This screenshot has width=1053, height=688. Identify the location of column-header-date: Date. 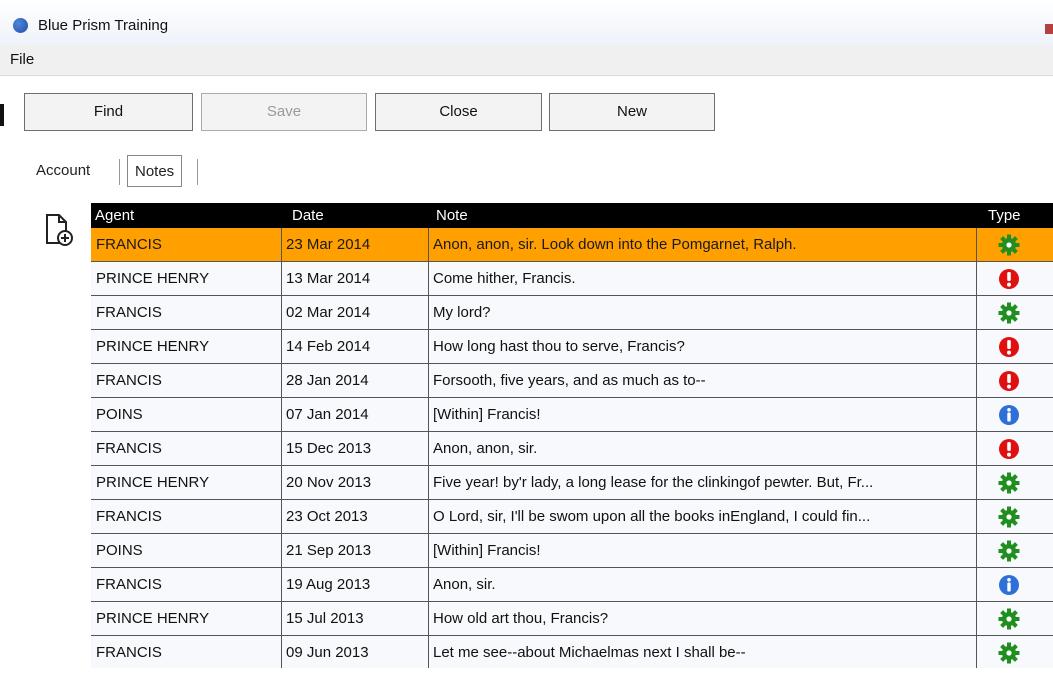
(306, 215).